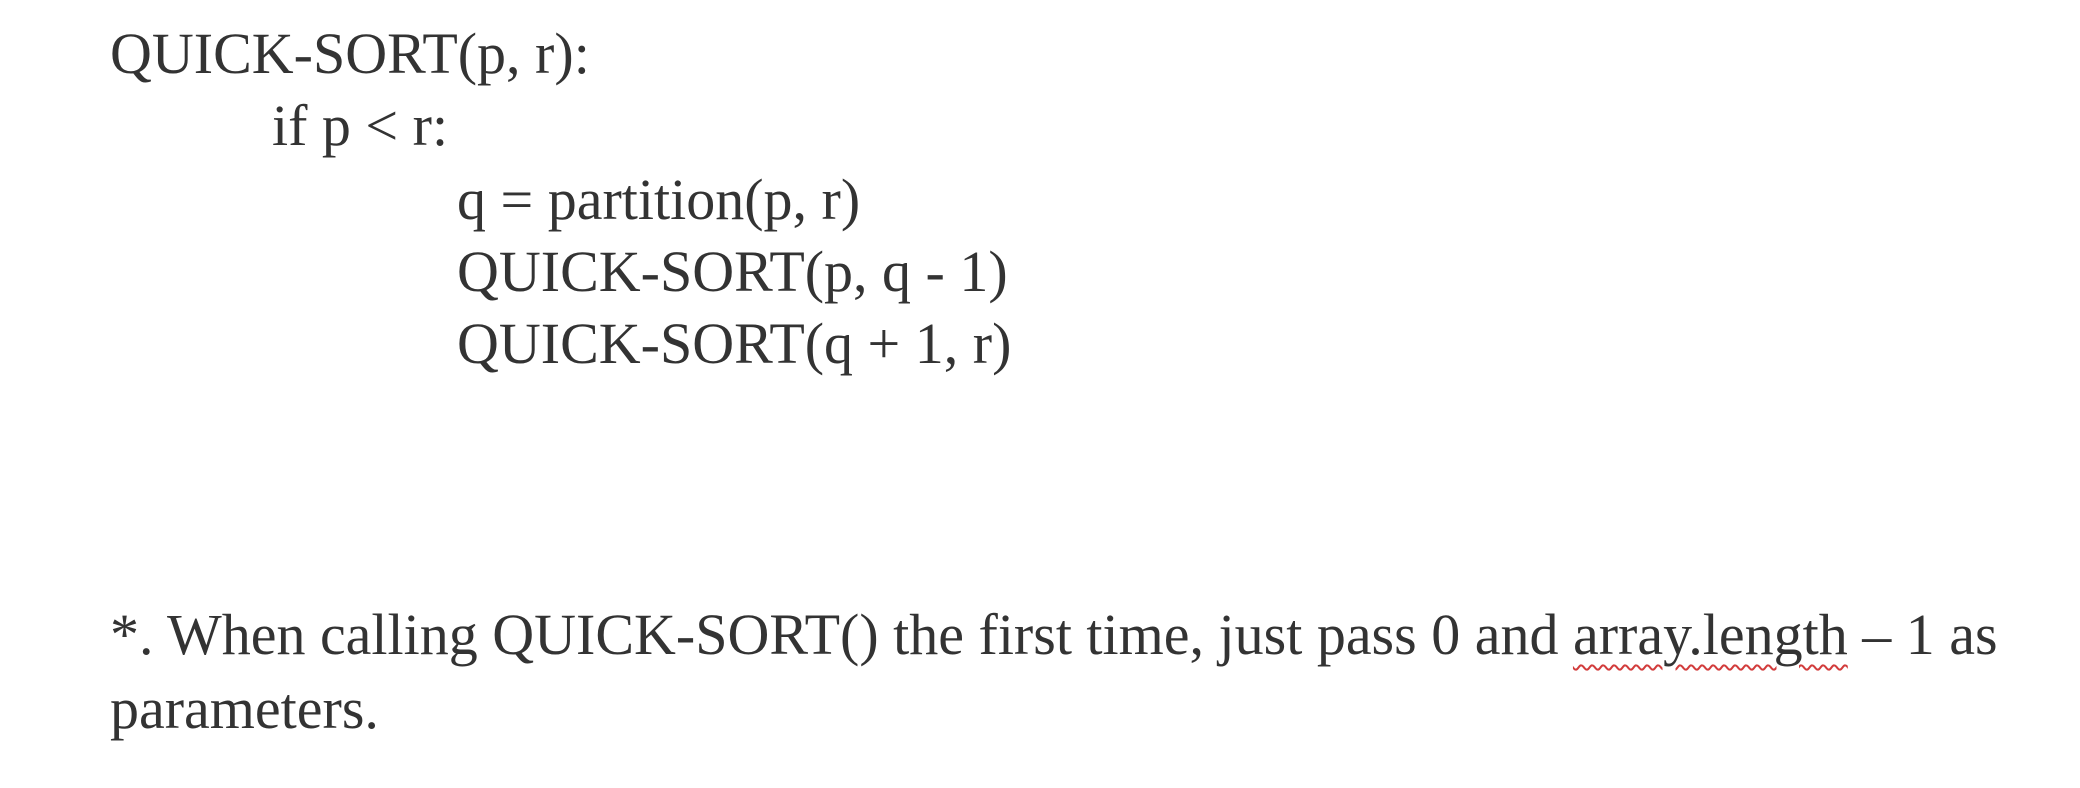  What do you see at coordinates (659, 199) in the screenshot?
I see `code-line-partition-call: q = partition(p, r)` at bounding box center [659, 199].